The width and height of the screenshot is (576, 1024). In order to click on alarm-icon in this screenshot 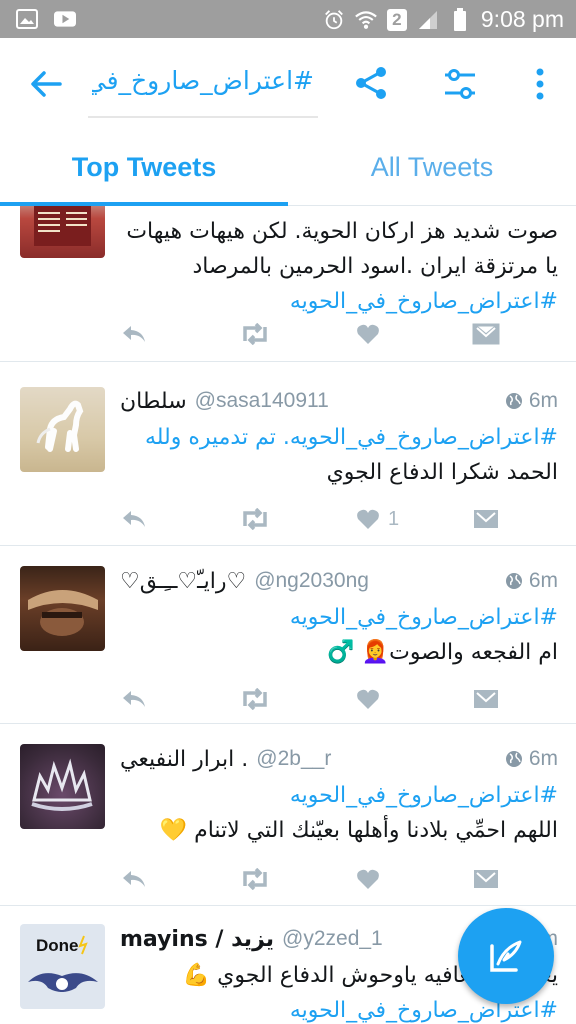, I will do `click(334, 20)`.